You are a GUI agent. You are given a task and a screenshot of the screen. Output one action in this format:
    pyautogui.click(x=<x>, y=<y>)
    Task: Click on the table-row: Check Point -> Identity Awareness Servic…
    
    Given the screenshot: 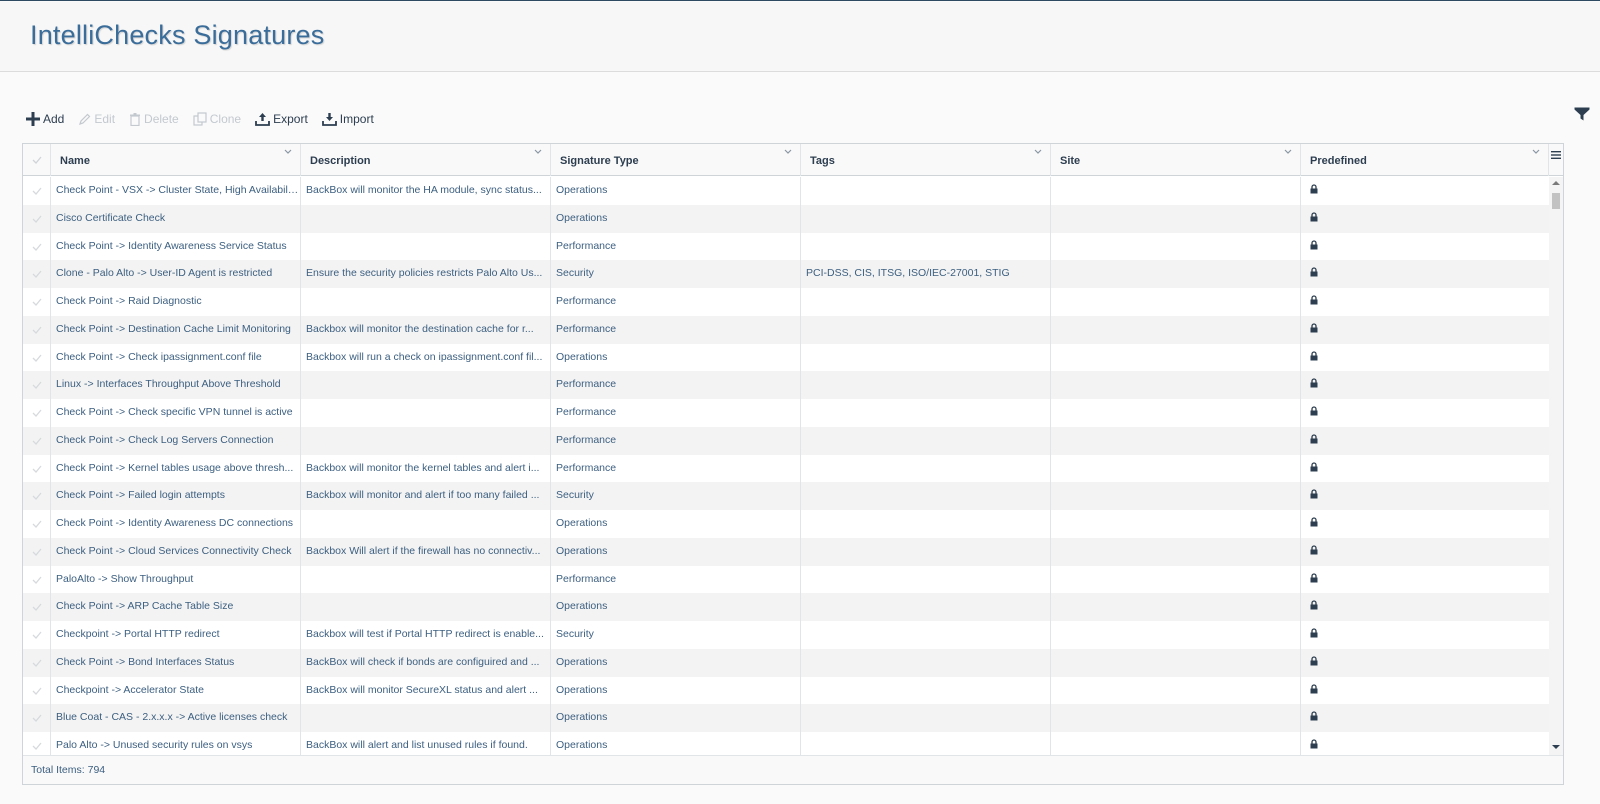 What is the action you would take?
    pyautogui.click(x=786, y=246)
    